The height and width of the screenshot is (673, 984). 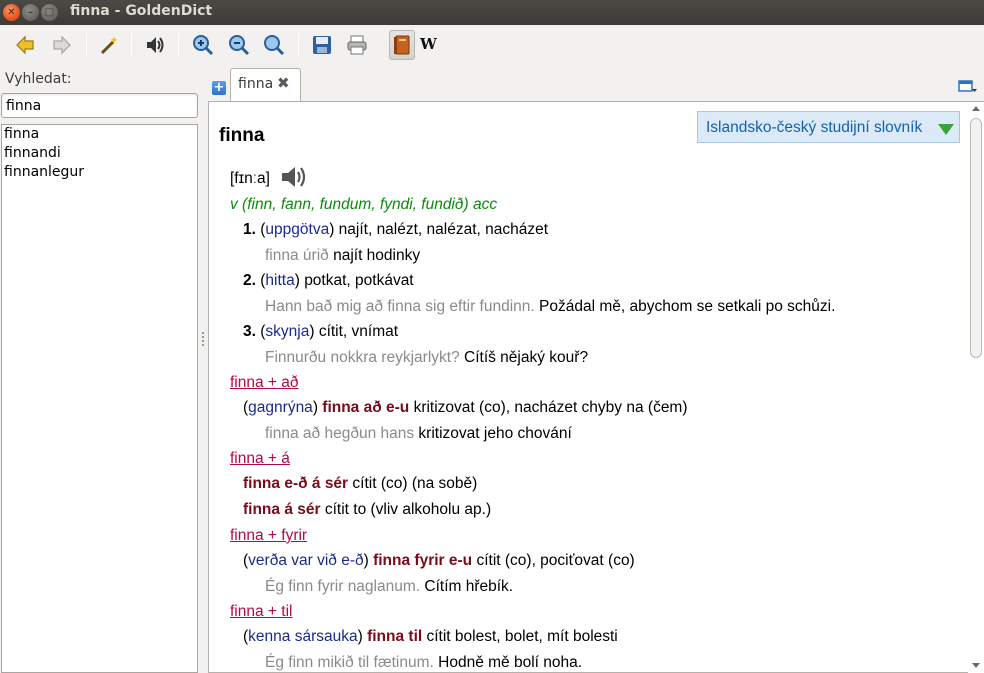 I want to click on zoom-in-icon, so click(x=203, y=45).